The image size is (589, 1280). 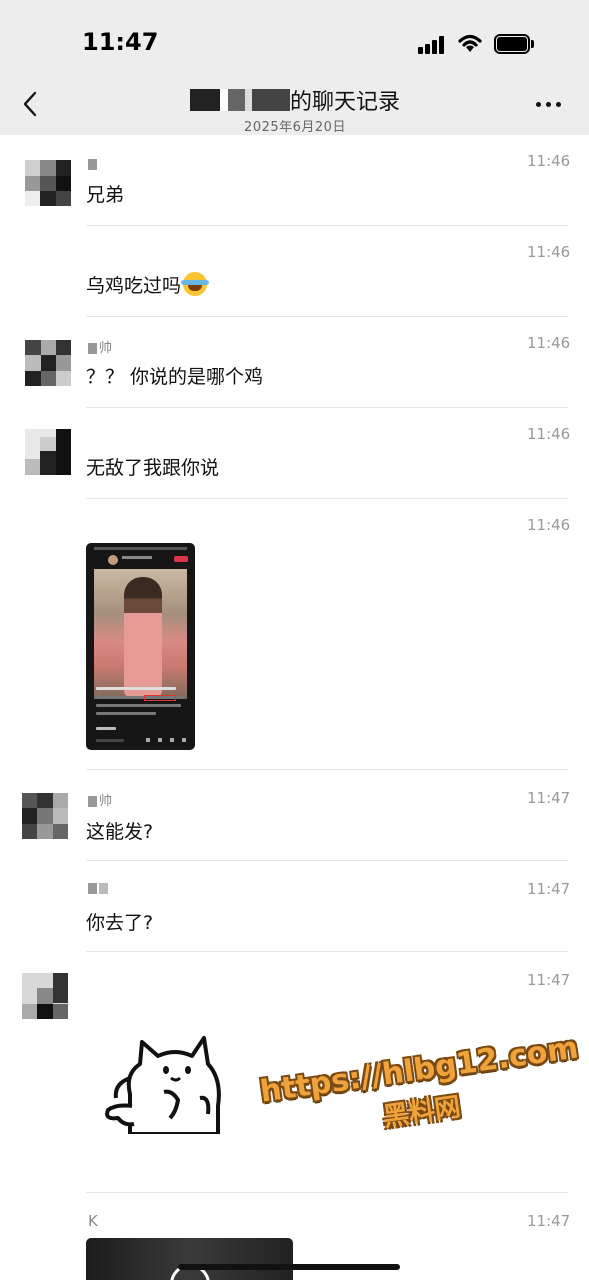 I want to click on message-item: 11:46 兄弟, so click(x=294, y=185).